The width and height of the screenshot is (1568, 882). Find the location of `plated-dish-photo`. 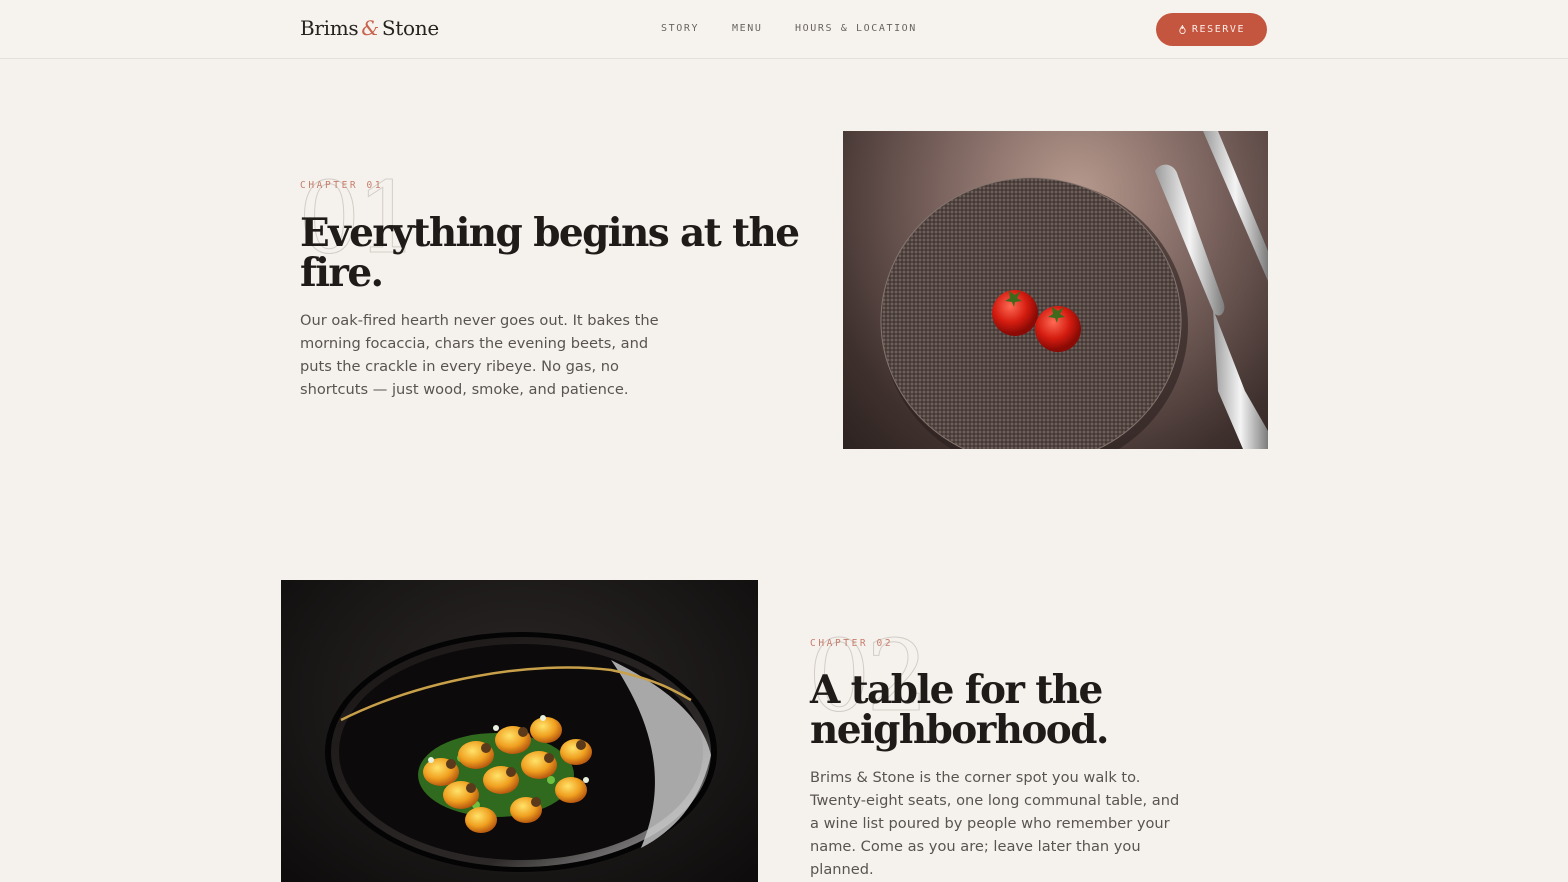

plated-dish-photo is located at coordinates (519, 731).